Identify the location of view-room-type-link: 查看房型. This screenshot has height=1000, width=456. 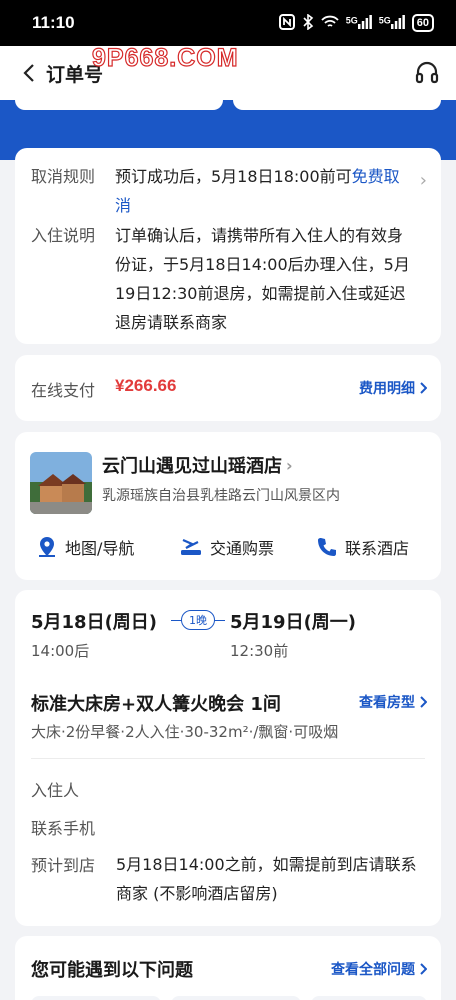
(393, 702).